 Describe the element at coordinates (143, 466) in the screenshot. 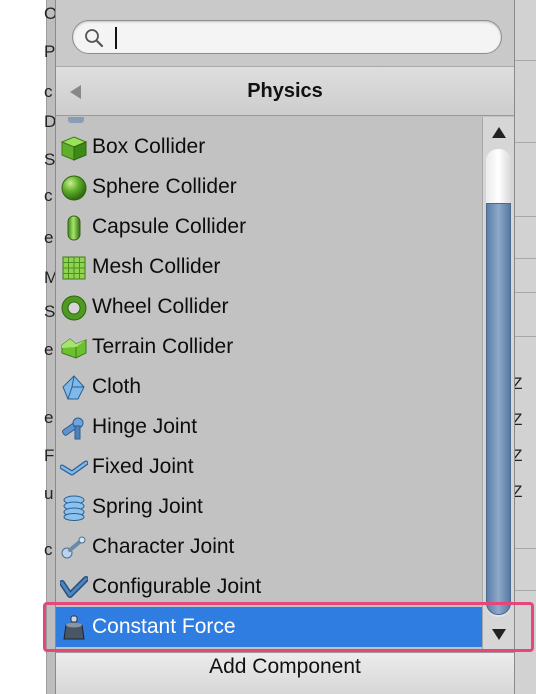

I see `component-list-item-label: Fixed Joint` at that location.